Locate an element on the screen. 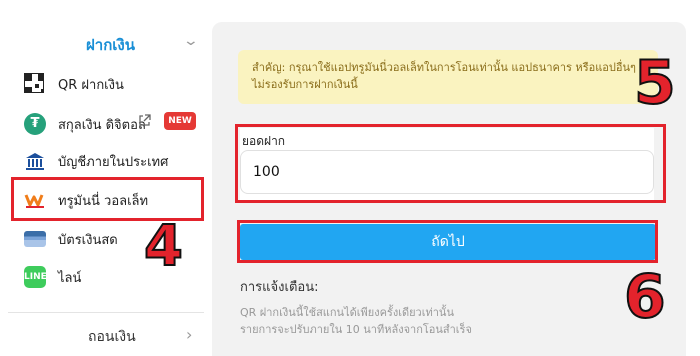 The width and height of the screenshot is (700, 356). bank-icon is located at coordinates (35, 161).